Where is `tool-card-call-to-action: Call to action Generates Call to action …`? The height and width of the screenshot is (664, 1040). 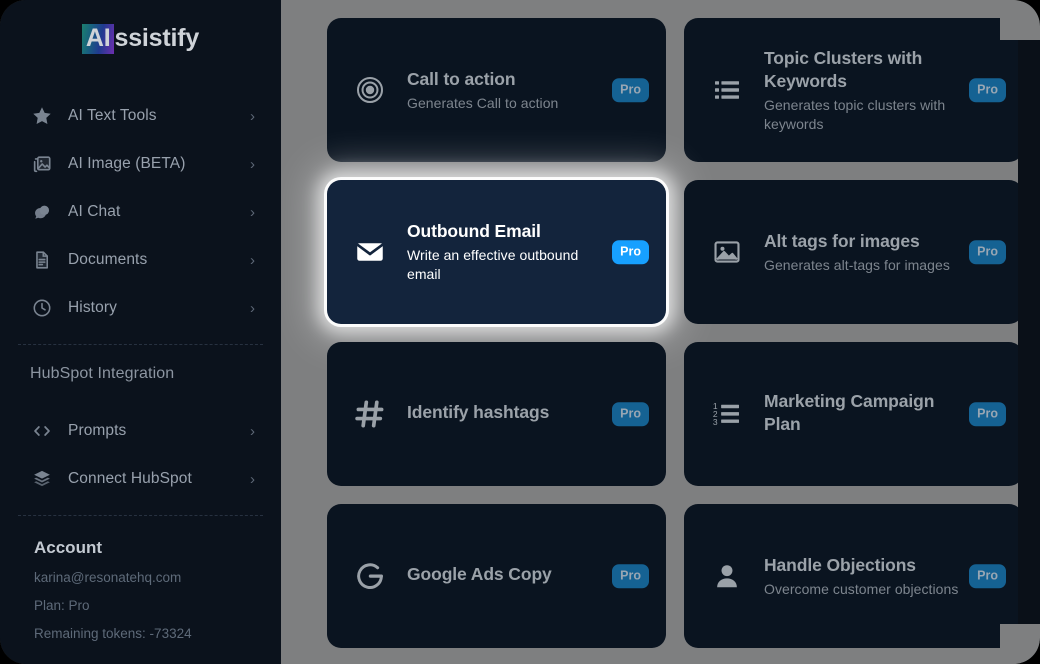
tool-card-call-to-action: Call to action Generates Call to action … is located at coordinates (496, 90).